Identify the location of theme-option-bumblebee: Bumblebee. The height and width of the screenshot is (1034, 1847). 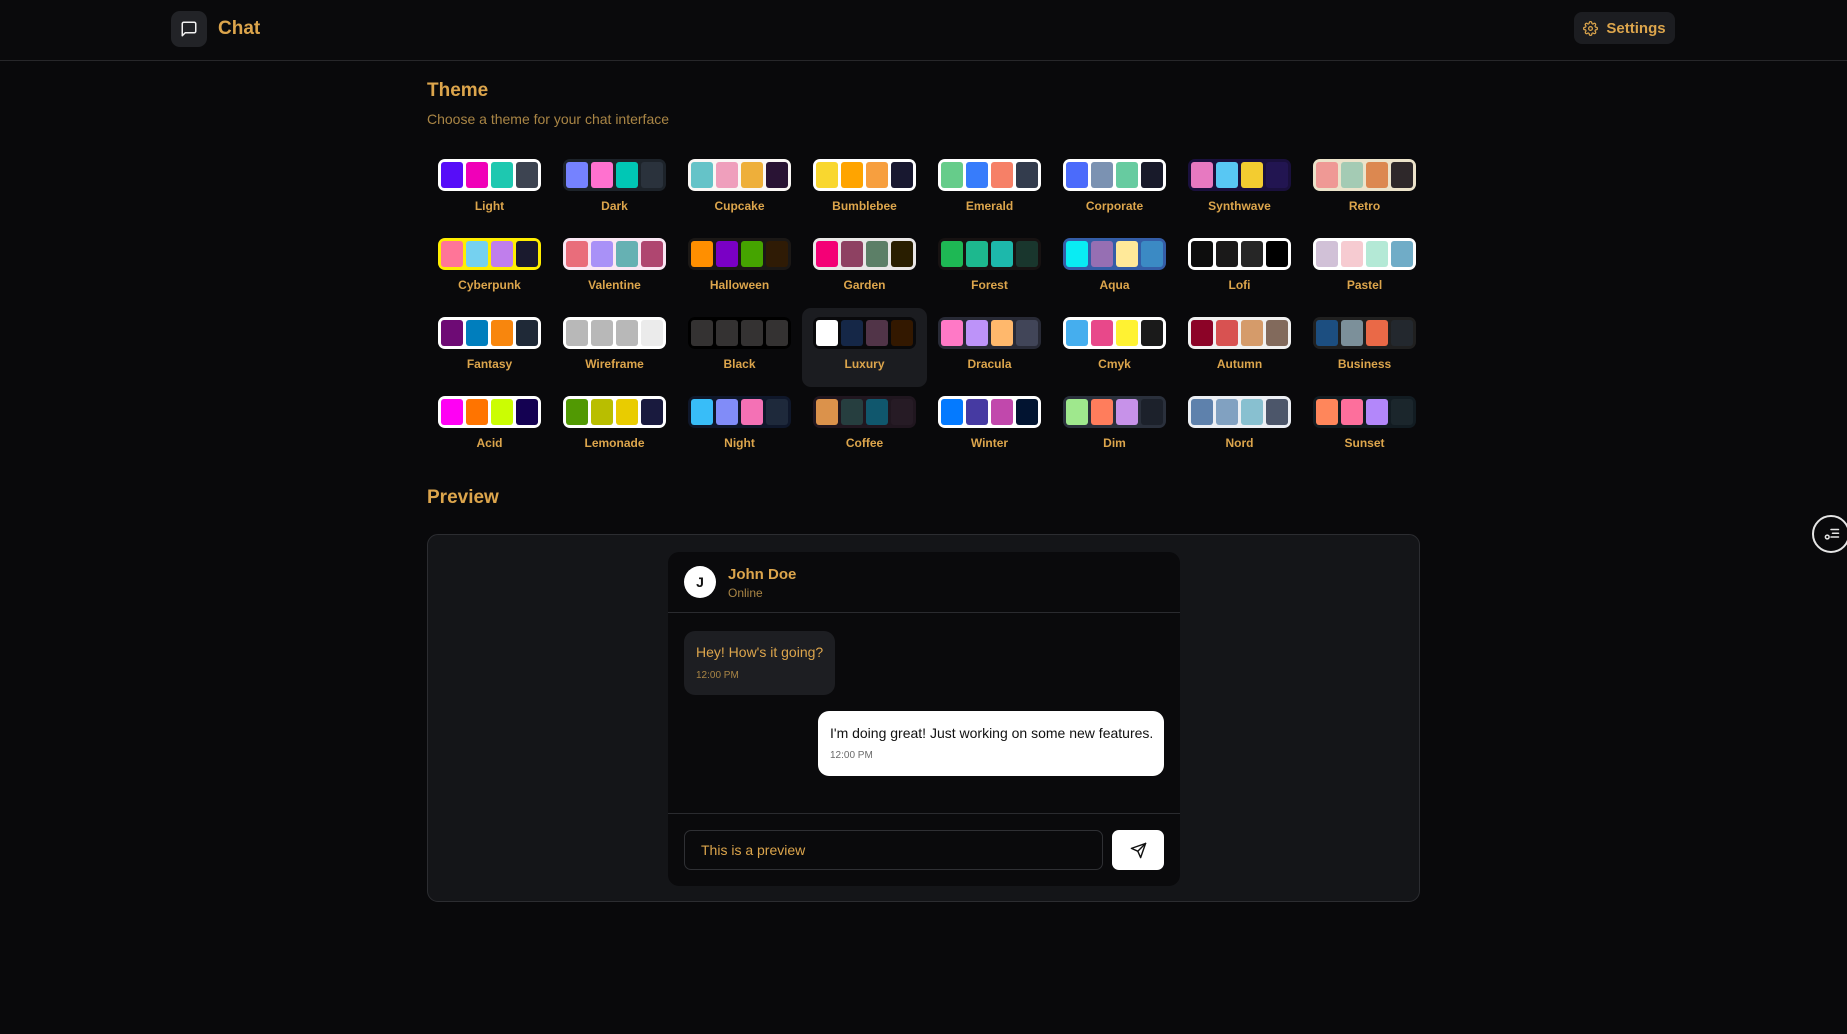
(864, 192).